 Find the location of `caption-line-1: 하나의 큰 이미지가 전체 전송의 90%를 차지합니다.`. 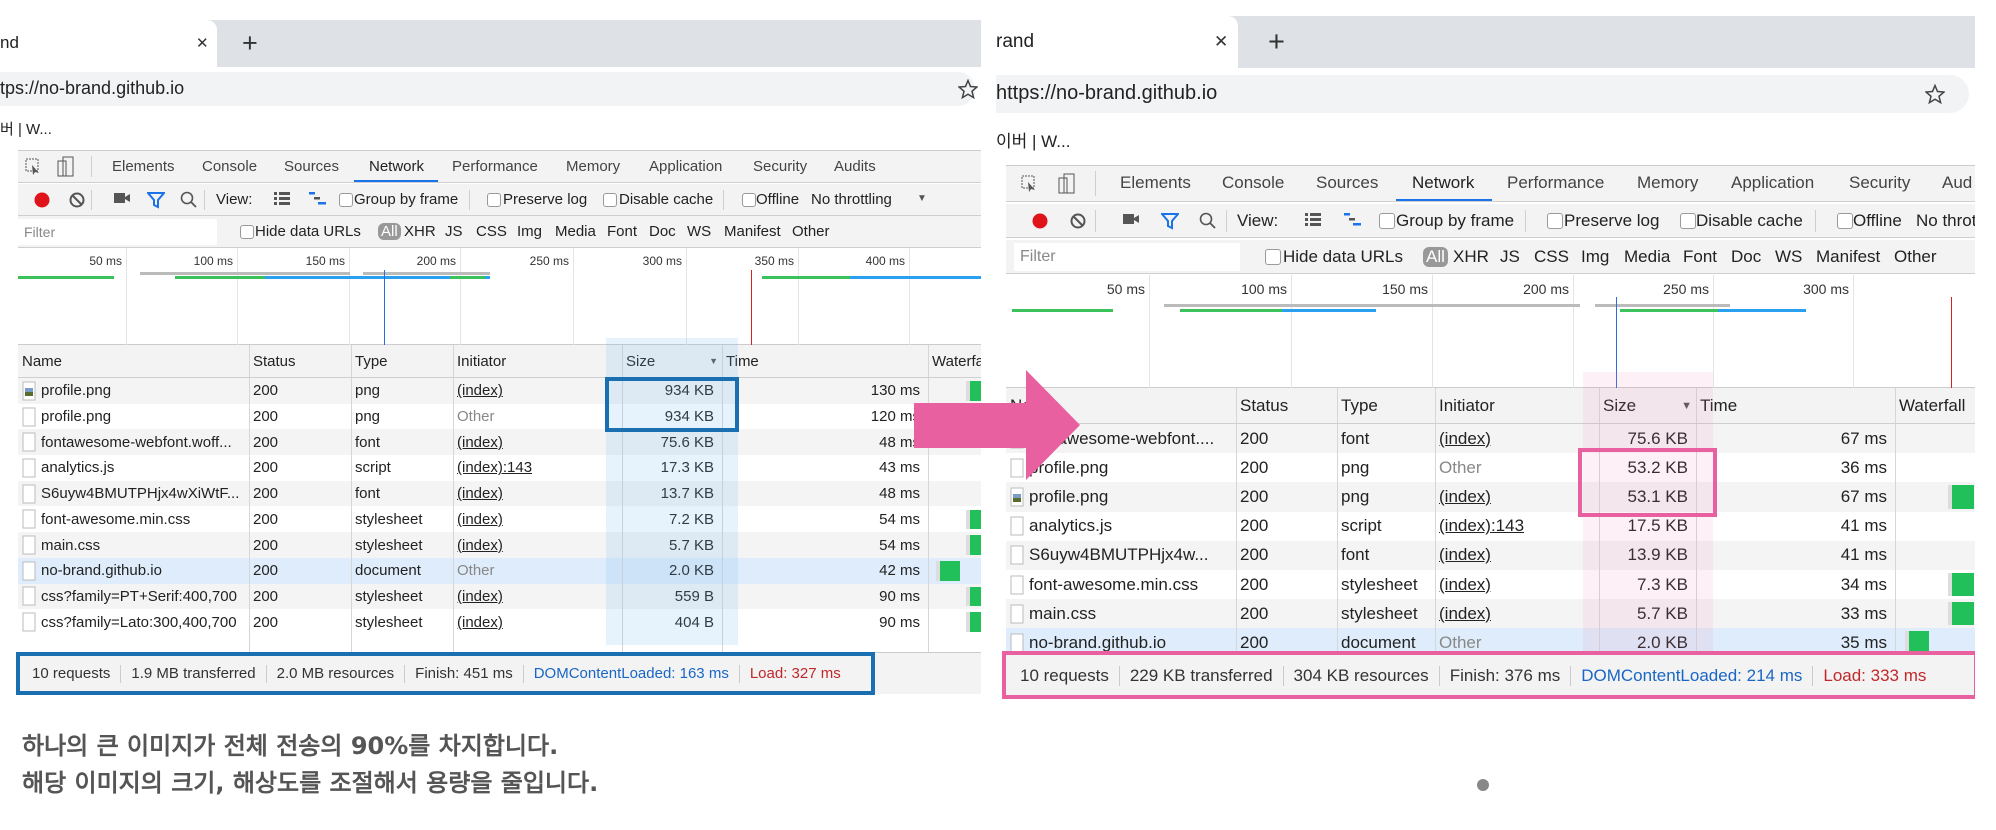

caption-line-1: 하나의 큰 이미지가 전체 전송의 90%를 차지합니다. is located at coordinates (290, 746).